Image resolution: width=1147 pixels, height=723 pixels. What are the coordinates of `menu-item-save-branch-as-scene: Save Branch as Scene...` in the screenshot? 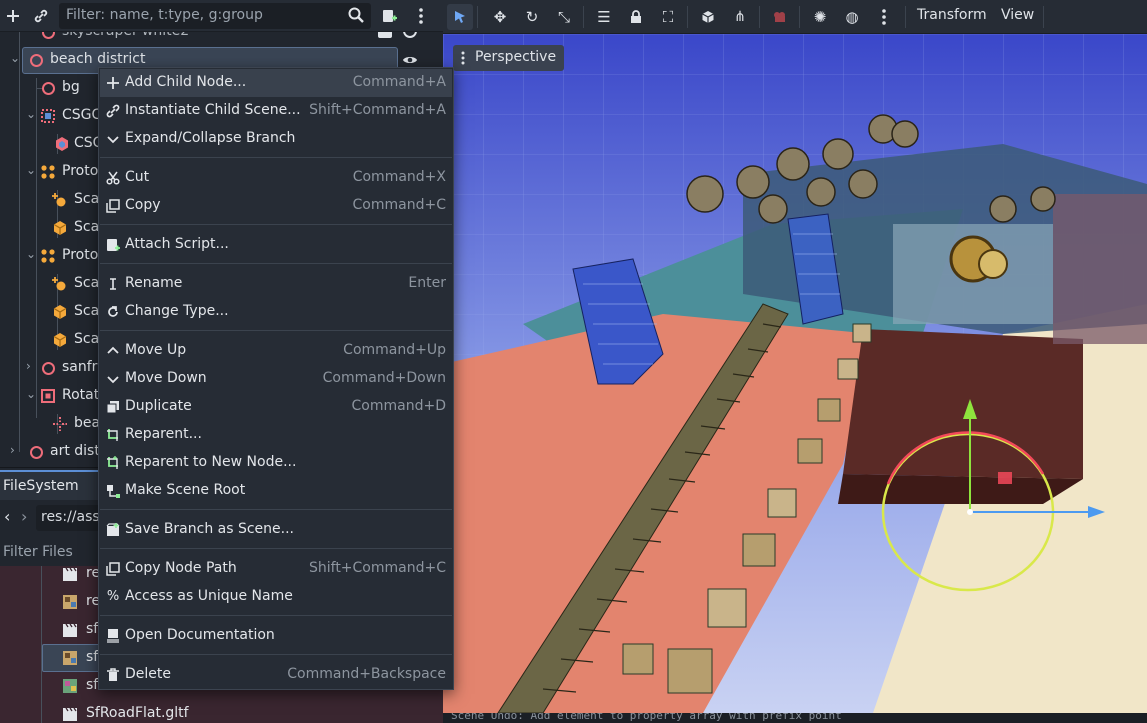 It's located at (276, 530).